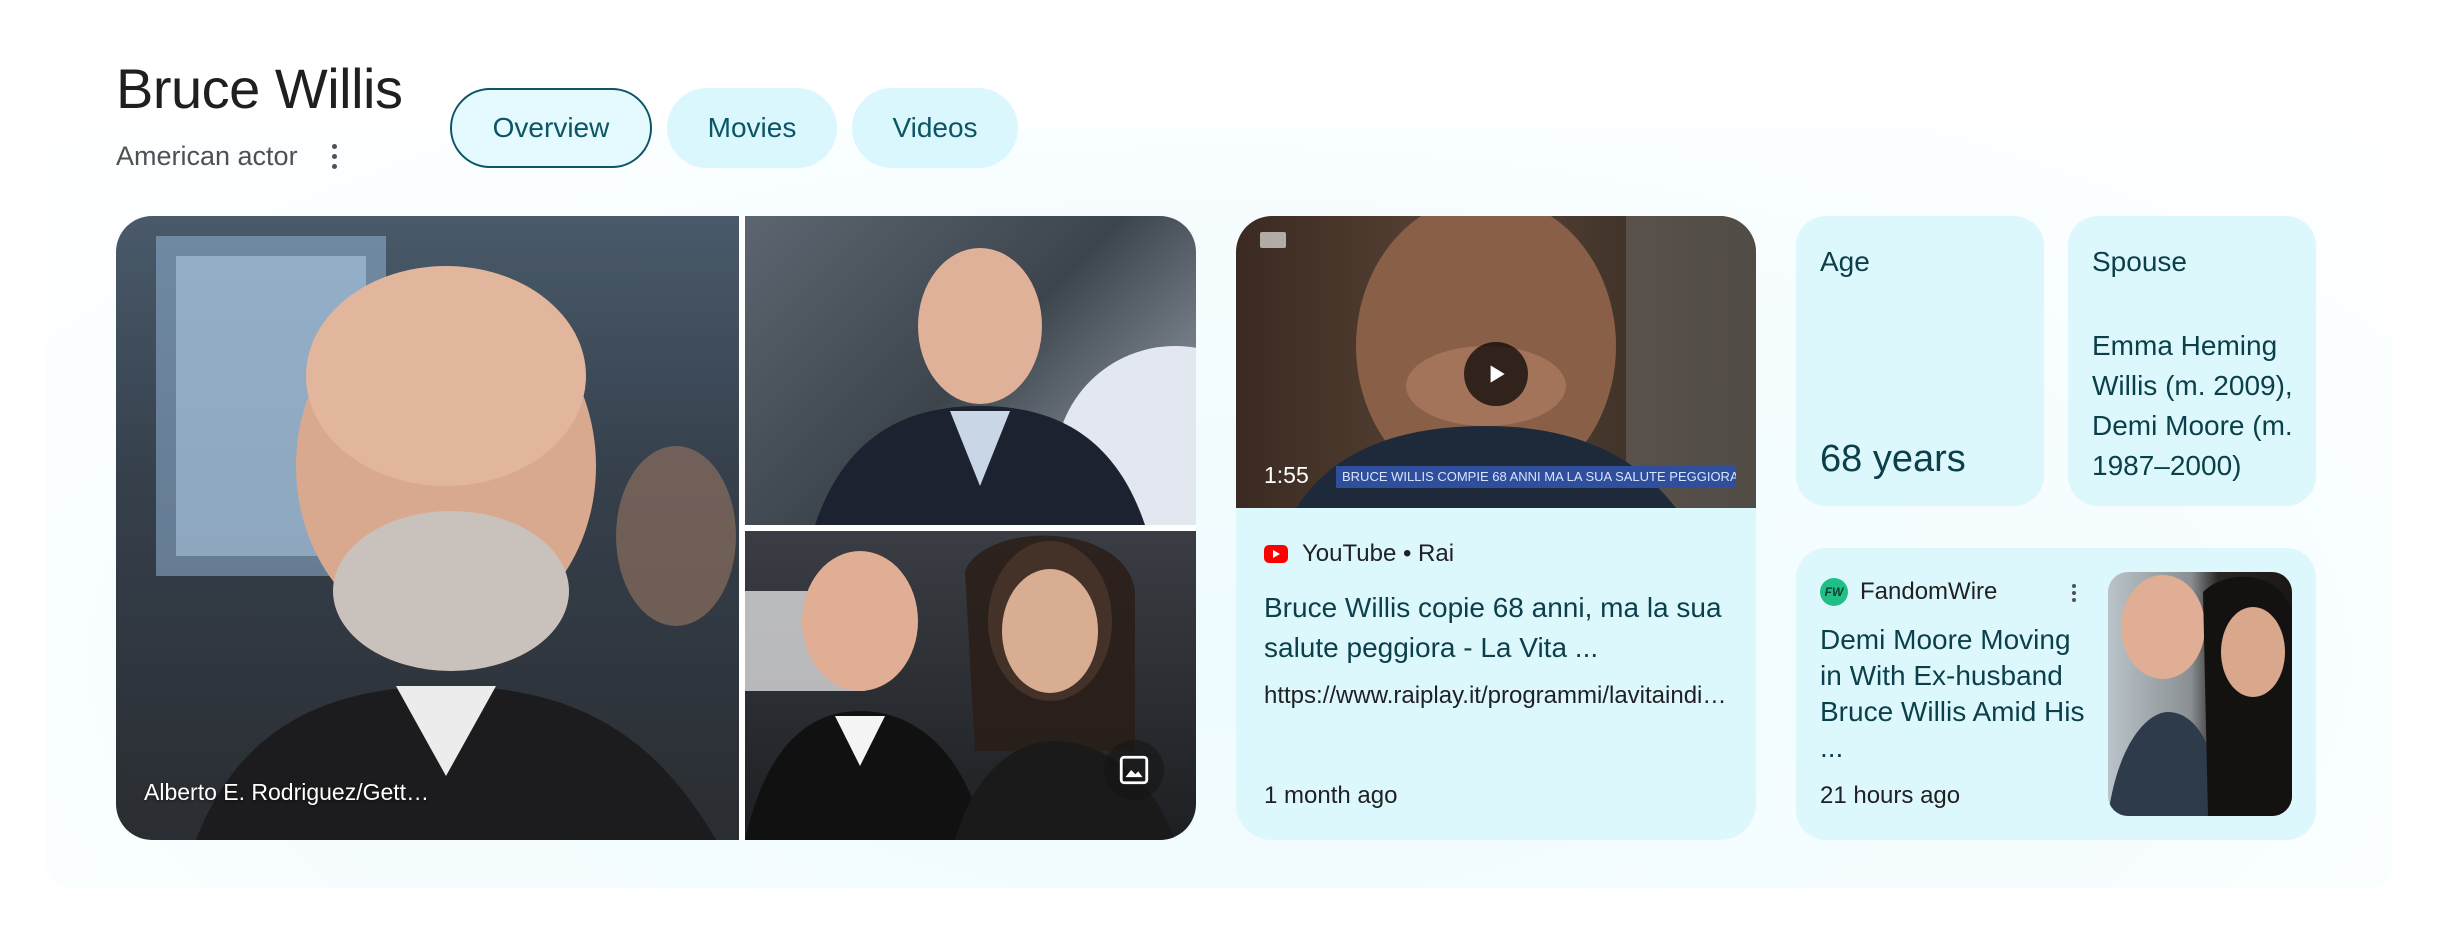  I want to click on tab-movies-label: Movies, so click(752, 127).